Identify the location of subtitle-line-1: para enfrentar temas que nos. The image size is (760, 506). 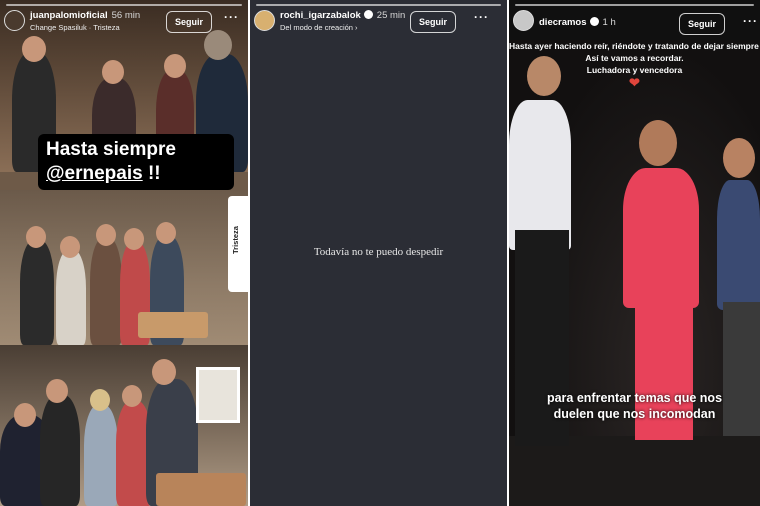
(634, 398).